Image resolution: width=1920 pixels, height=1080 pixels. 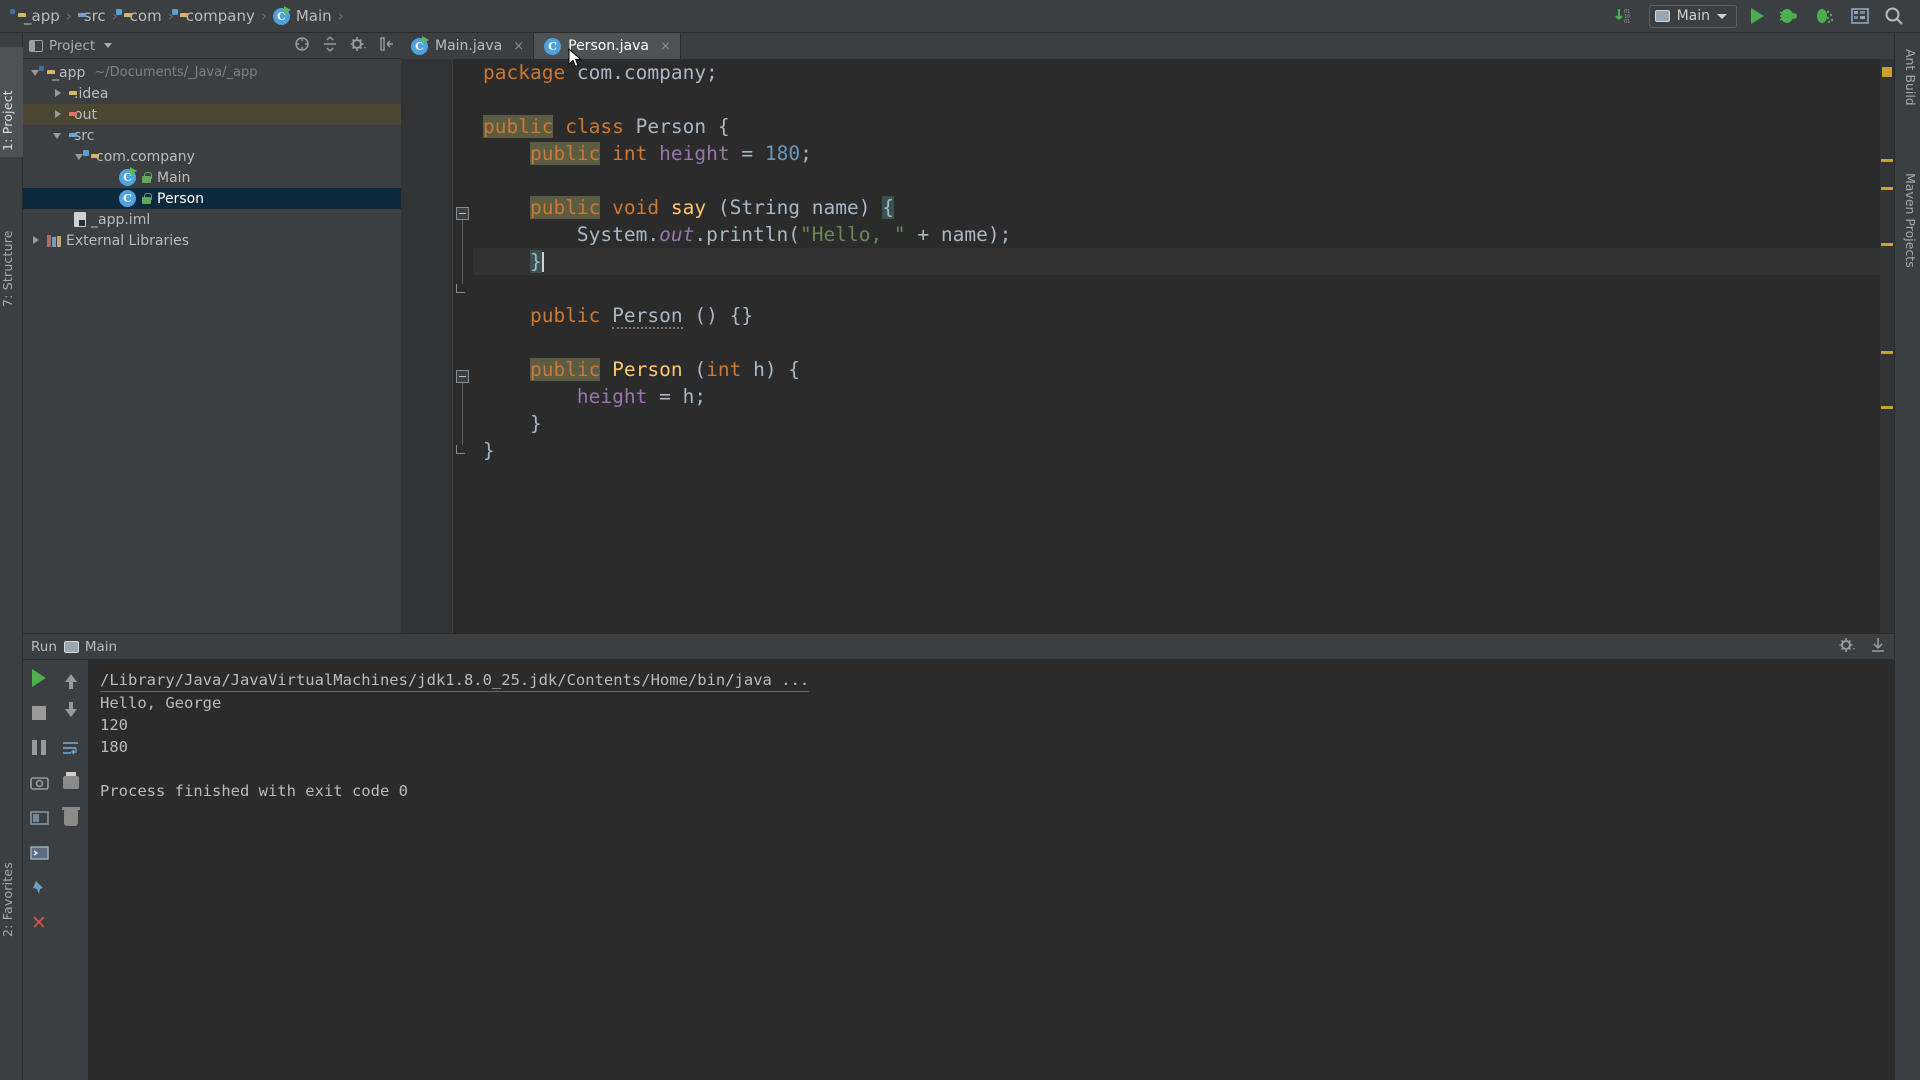 I want to click on breadcrumb-item-company: company, so click(x=215, y=16).